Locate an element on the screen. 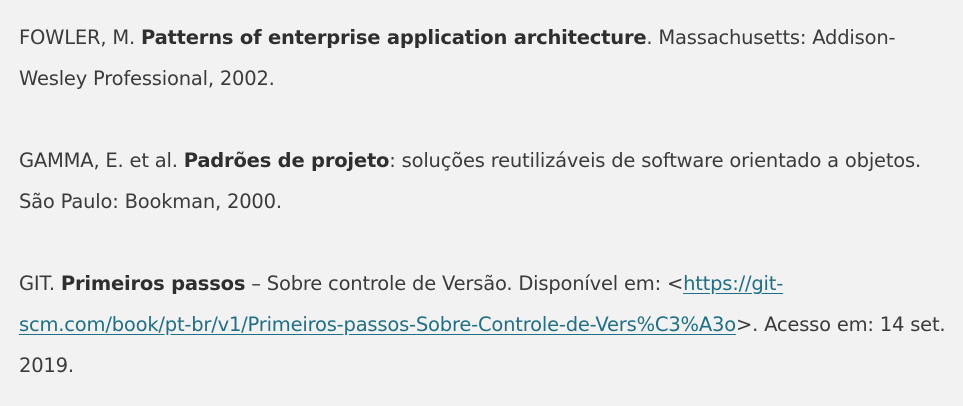 The height and width of the screenshot is (406, 963). reference-author: GIT. is located at coordinates (40, 283).